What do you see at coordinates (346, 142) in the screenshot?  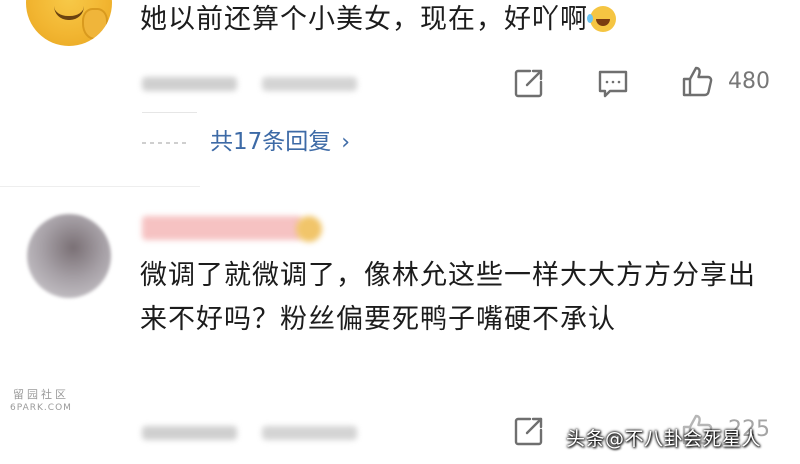 I see `chevron-right-icon: ›` at bounding box center [346, 142].